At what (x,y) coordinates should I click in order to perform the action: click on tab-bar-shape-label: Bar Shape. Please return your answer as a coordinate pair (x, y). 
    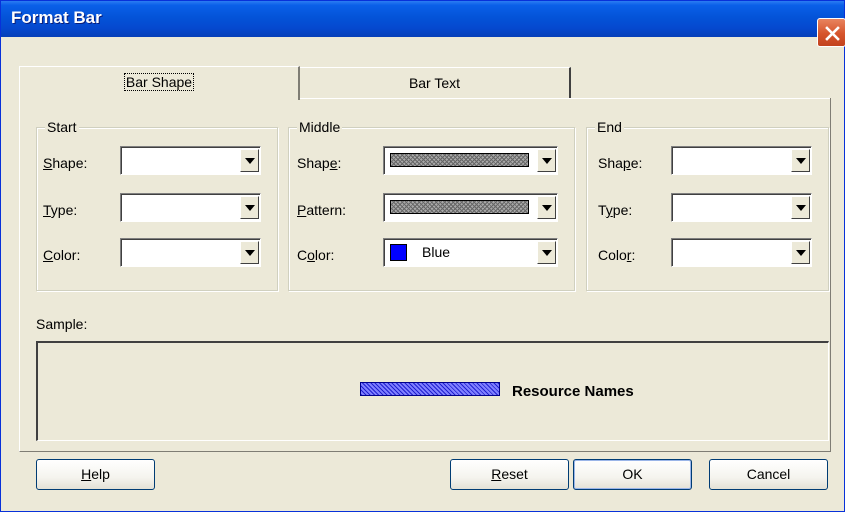
    Looking at the image, I should click on (159, 82).